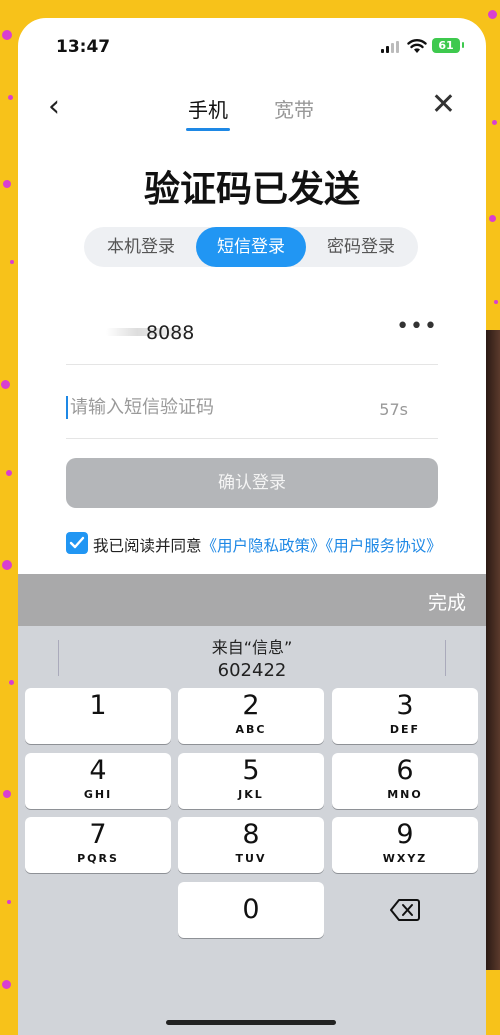 This screenshot has height=1035, width=500. Describe the element at coordinates (251, 1022) in the screenshot. I see `home-indicator` at that location.